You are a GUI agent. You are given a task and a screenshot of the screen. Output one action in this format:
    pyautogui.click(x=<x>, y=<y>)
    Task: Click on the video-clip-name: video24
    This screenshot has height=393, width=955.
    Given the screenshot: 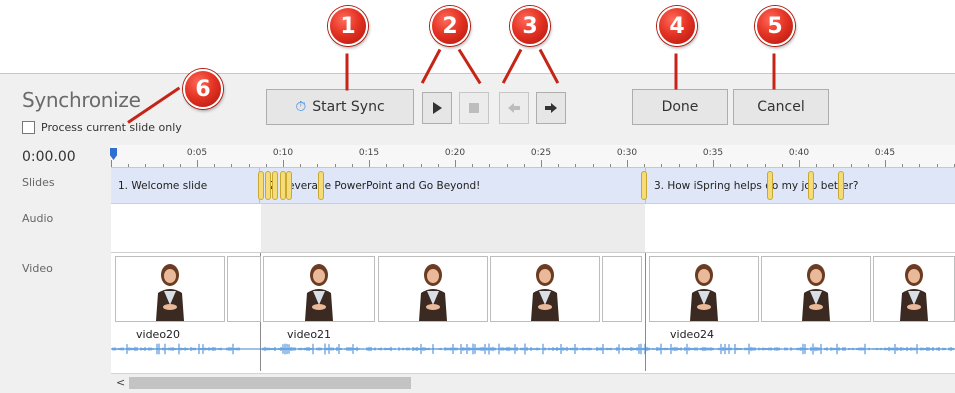 What is the action you would take?
    pyautogui.click(x=692, y=334)
    